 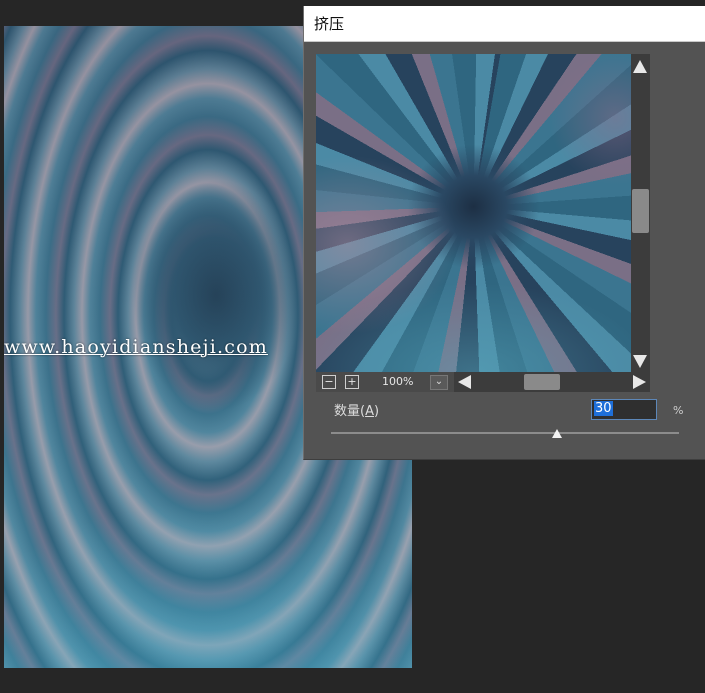 What do you see at coordinates (357, 411) in the screenshot?
I see `amount-label: 数量(A)` at bounding box center [357, 411].